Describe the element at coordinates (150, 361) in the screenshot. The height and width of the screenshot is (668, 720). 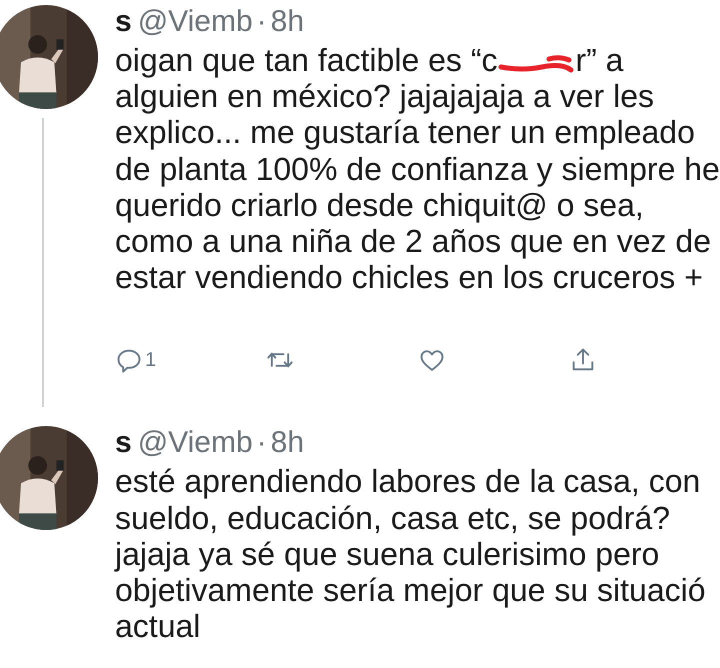
I see `reply-count: 1` at that location.